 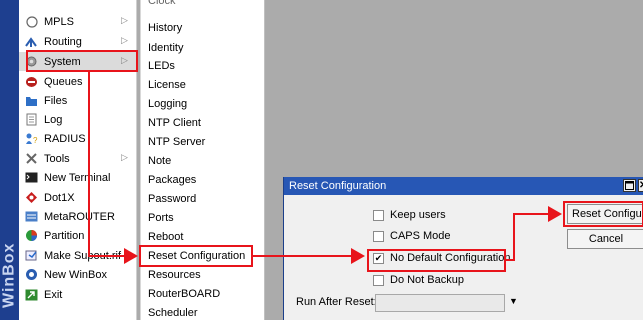 I want to click on no-default-configuration-checkbox: ✔, so click(x=378, y=258).